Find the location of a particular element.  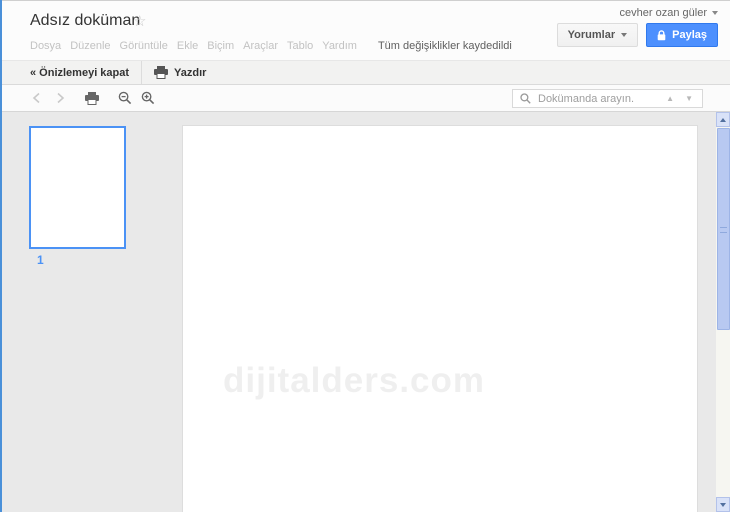

document-title: Adsız doküman is located at coordinates (85, 21).